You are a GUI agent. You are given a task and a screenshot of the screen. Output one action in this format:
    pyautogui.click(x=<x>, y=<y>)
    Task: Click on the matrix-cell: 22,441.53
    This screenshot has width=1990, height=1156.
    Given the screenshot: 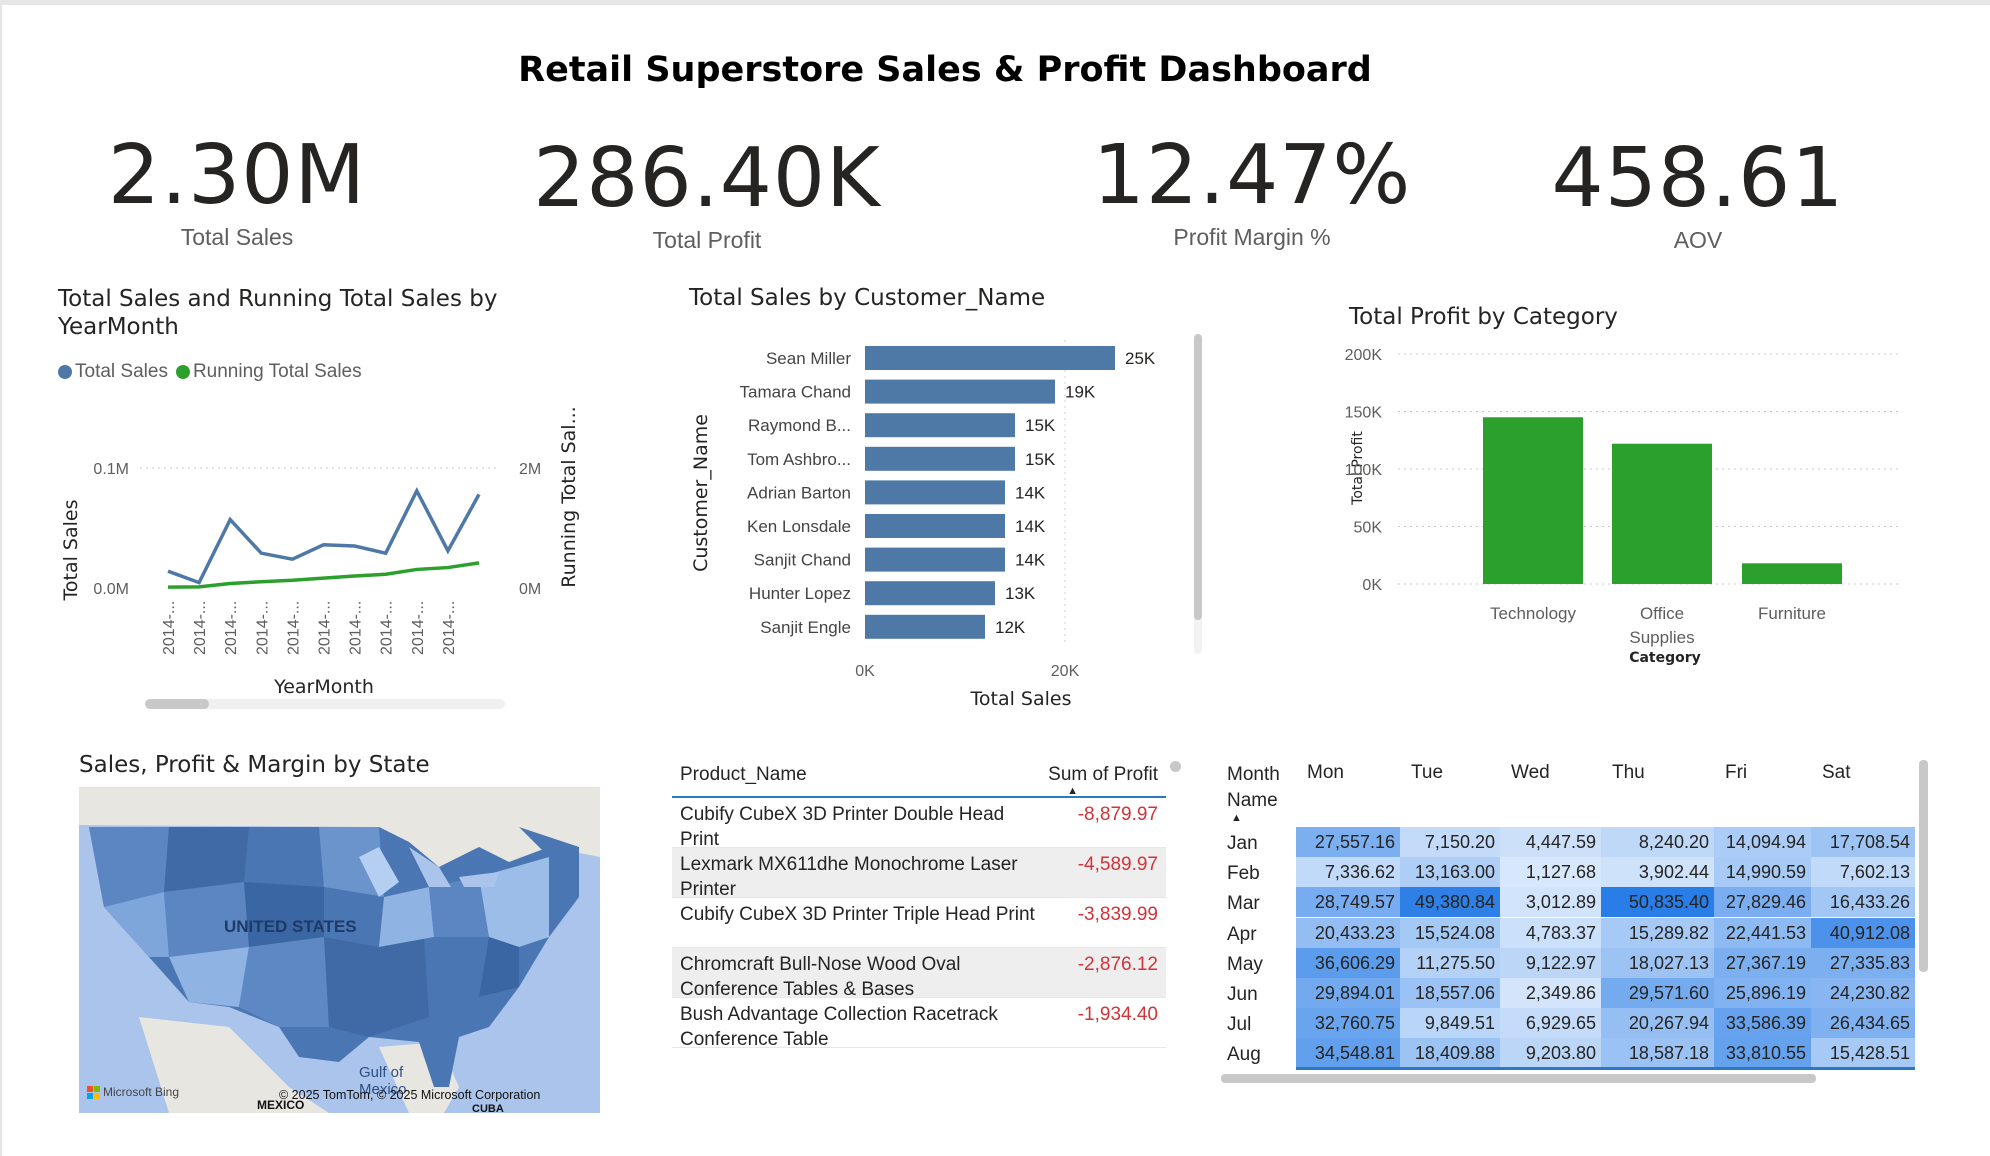 What is the action you would take?
    pyautogui.click(x=1762, y=932)
    